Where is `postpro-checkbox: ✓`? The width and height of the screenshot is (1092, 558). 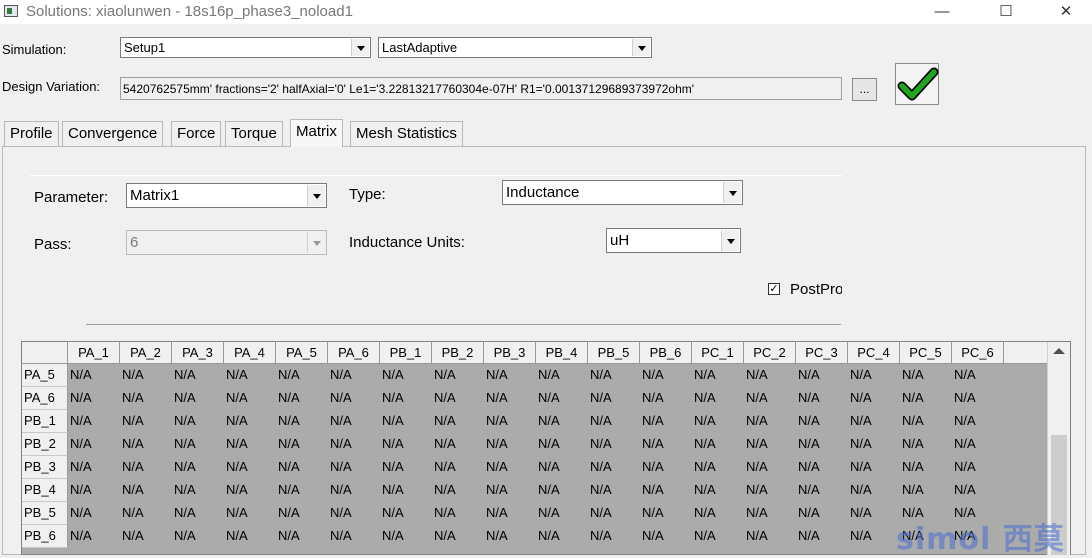 postpro-checkbox: ✓ is located at coordinates (774, 289).